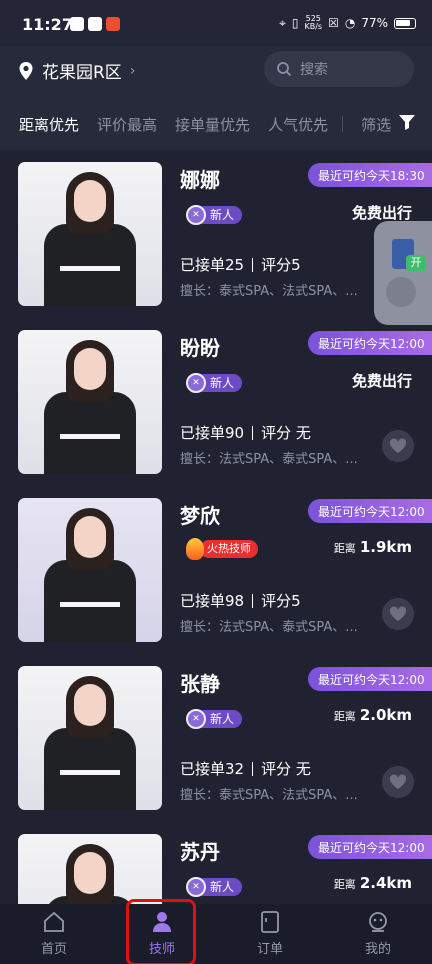  What do you see at coordinates (372, 715) in the screenshot?
I see `distance-info: 距离 2.0km` at bounding box center [372, 715].